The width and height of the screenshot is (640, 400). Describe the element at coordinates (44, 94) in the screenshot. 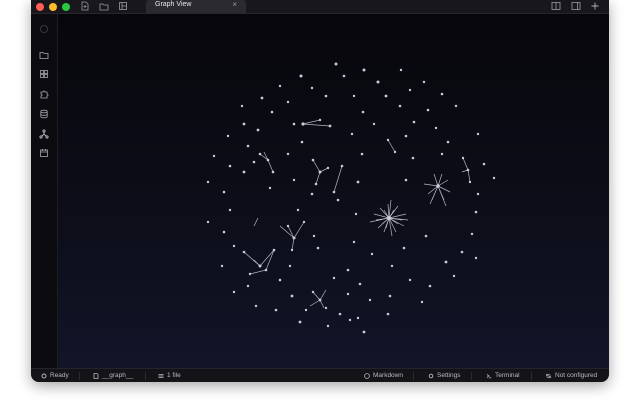

I see `puzzle-icon` at that location.